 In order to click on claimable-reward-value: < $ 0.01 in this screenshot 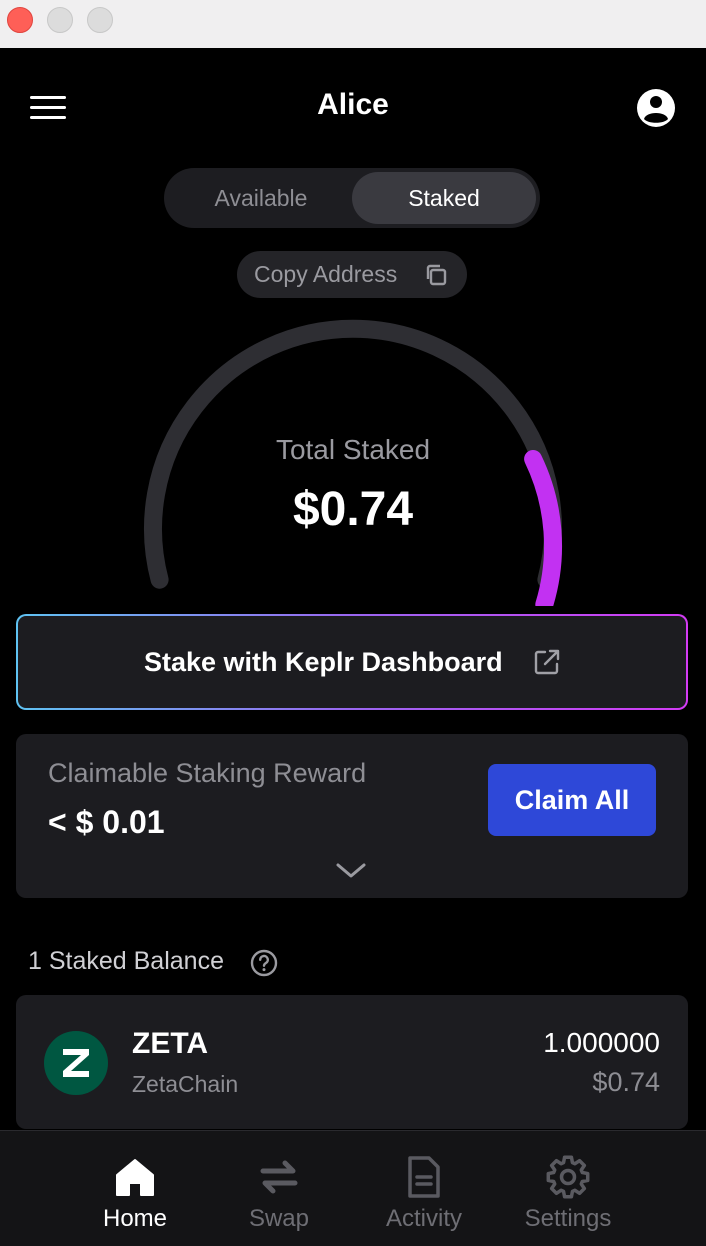, I will do `click(106, 822)`.